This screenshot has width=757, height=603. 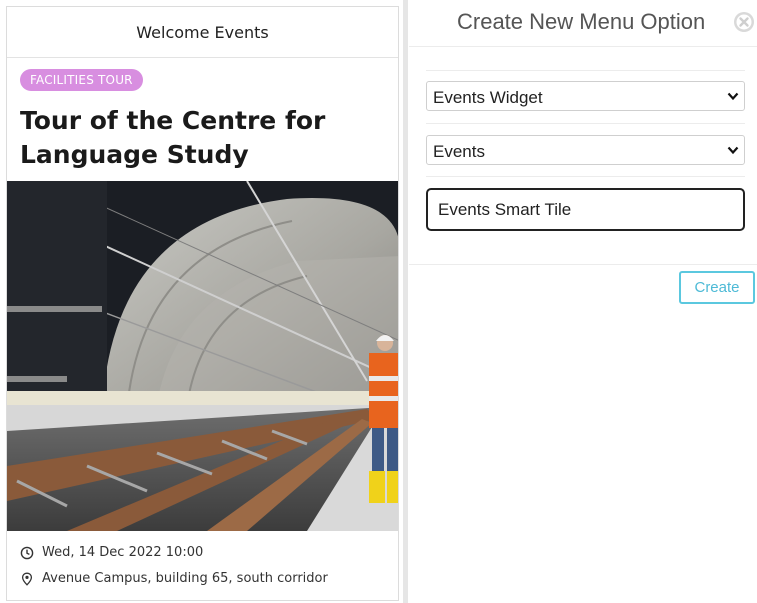 I want to click on panel-title: Create New Menu Option, so click(x=581, y=21).